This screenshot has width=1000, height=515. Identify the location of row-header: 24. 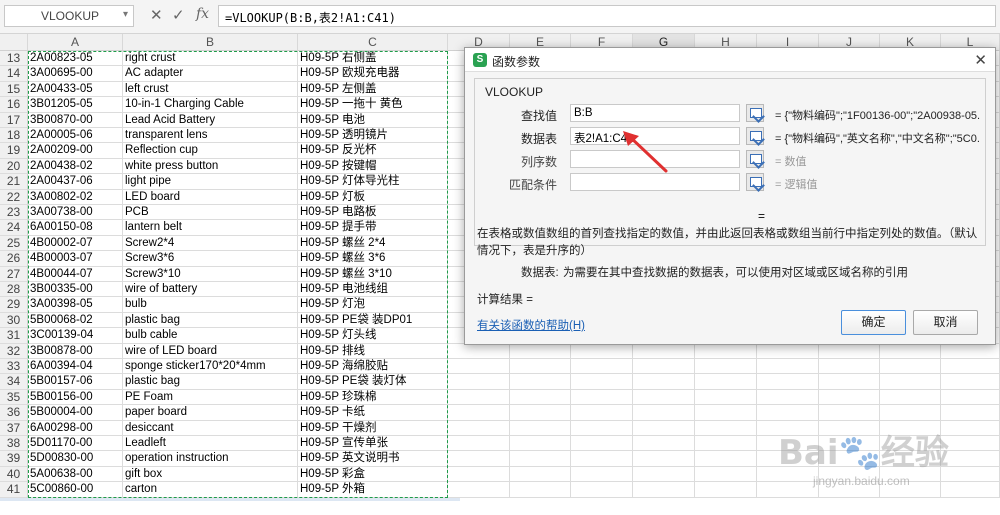
(14, 228).